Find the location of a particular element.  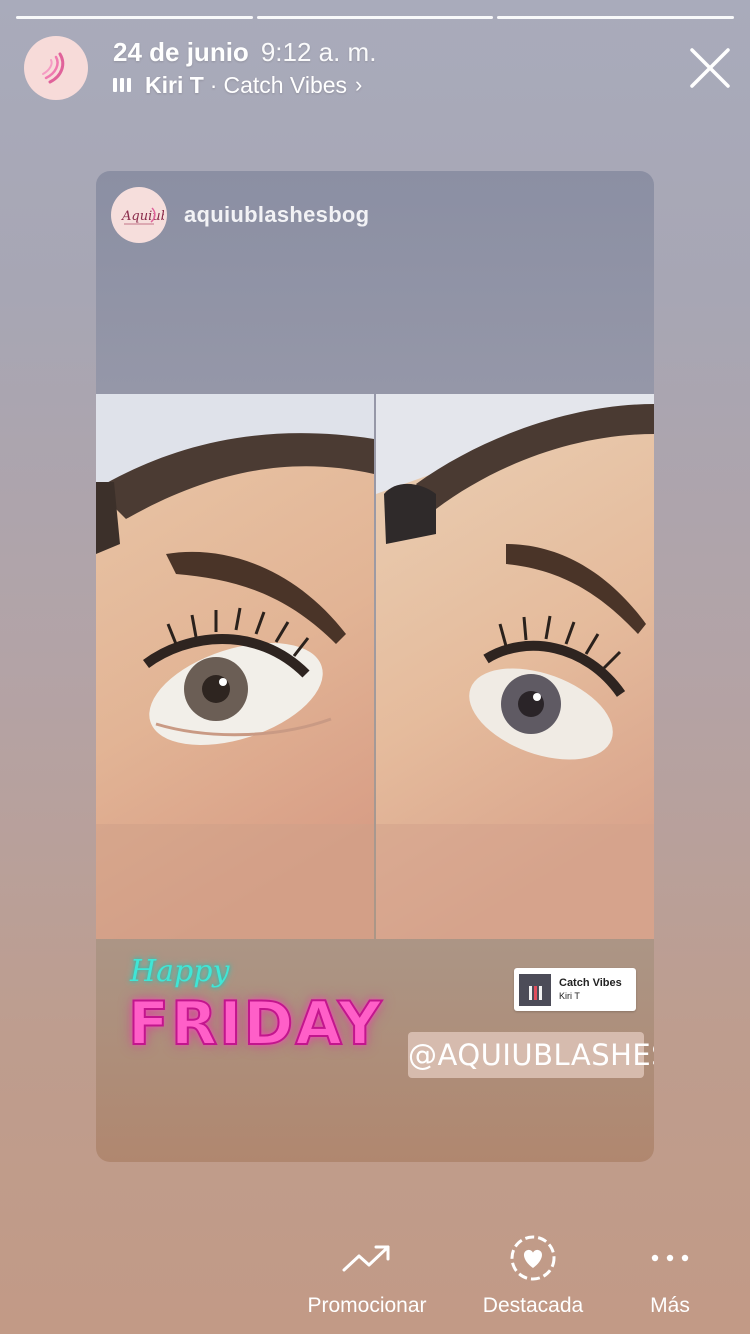

music-sticker-artist: Kiri T is located at coordinates (569, 995).